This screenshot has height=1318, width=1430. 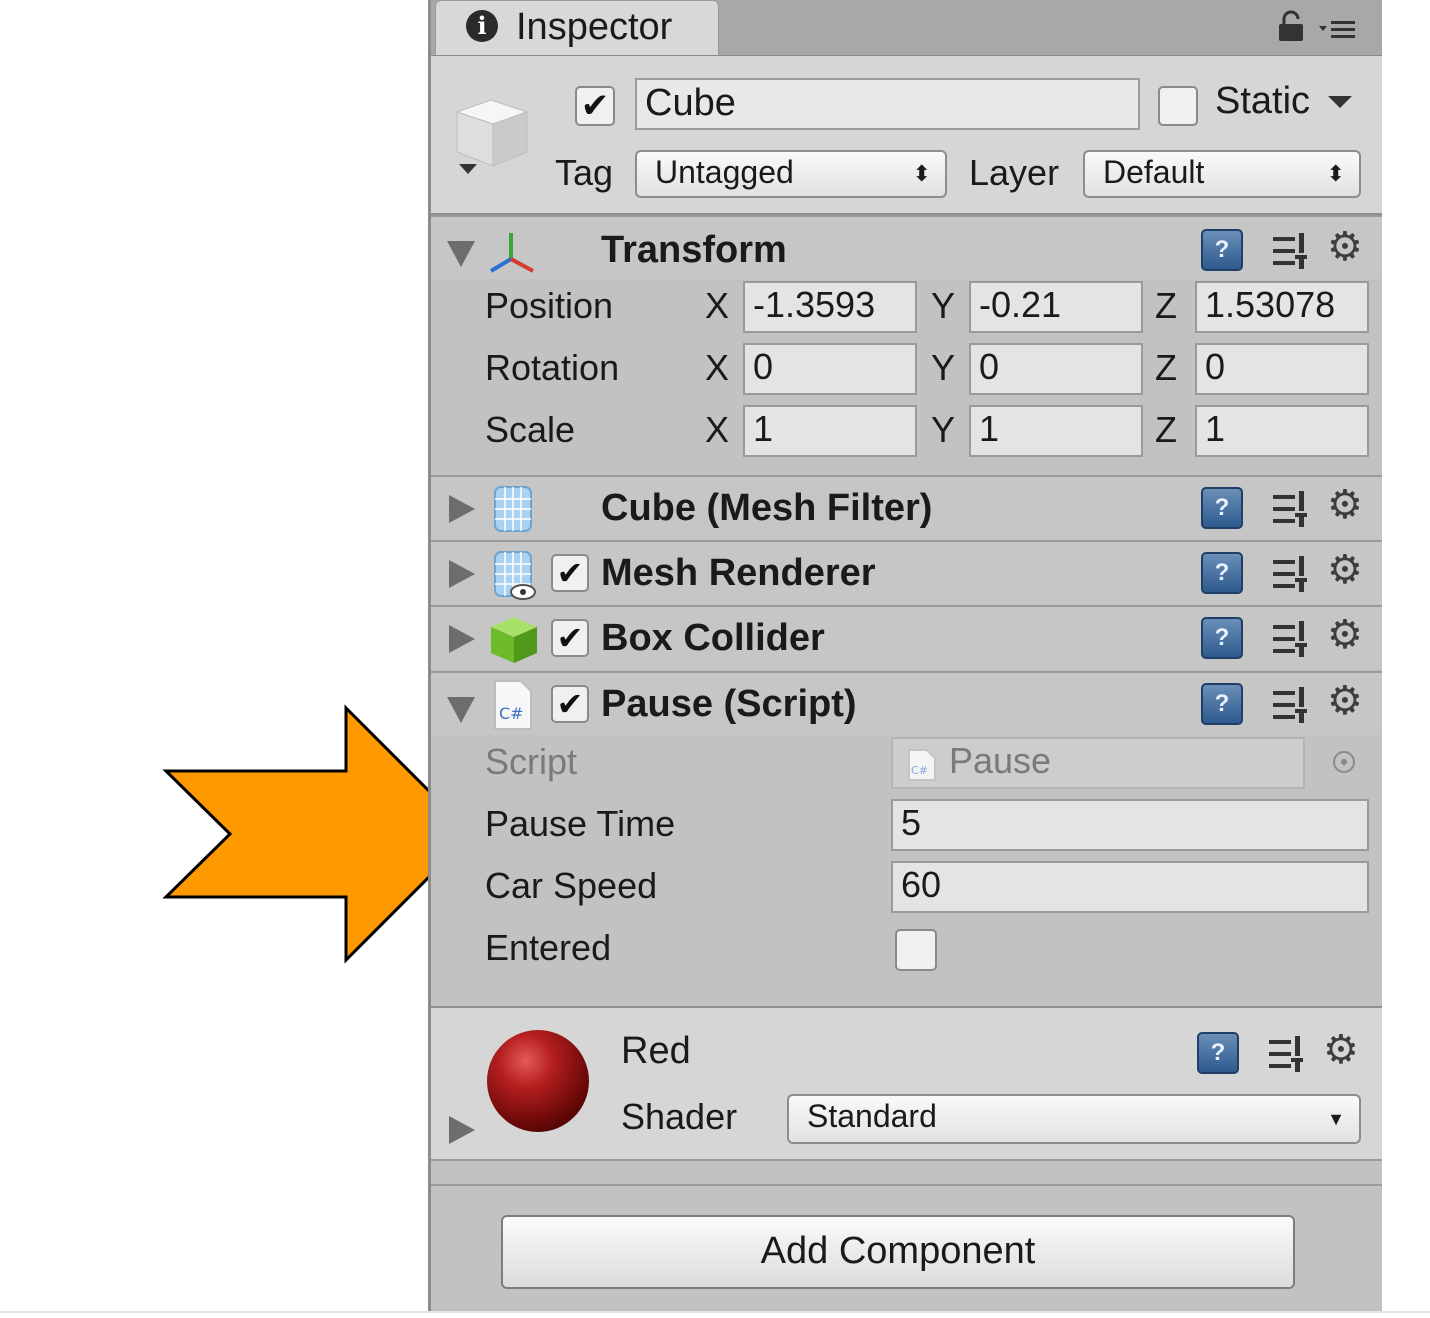 What do you see at coordinates (570, 573) in the screenshot?
I see `mesh-renderer-enabled-checkbox: ✔` at bounding box center [570, 573].